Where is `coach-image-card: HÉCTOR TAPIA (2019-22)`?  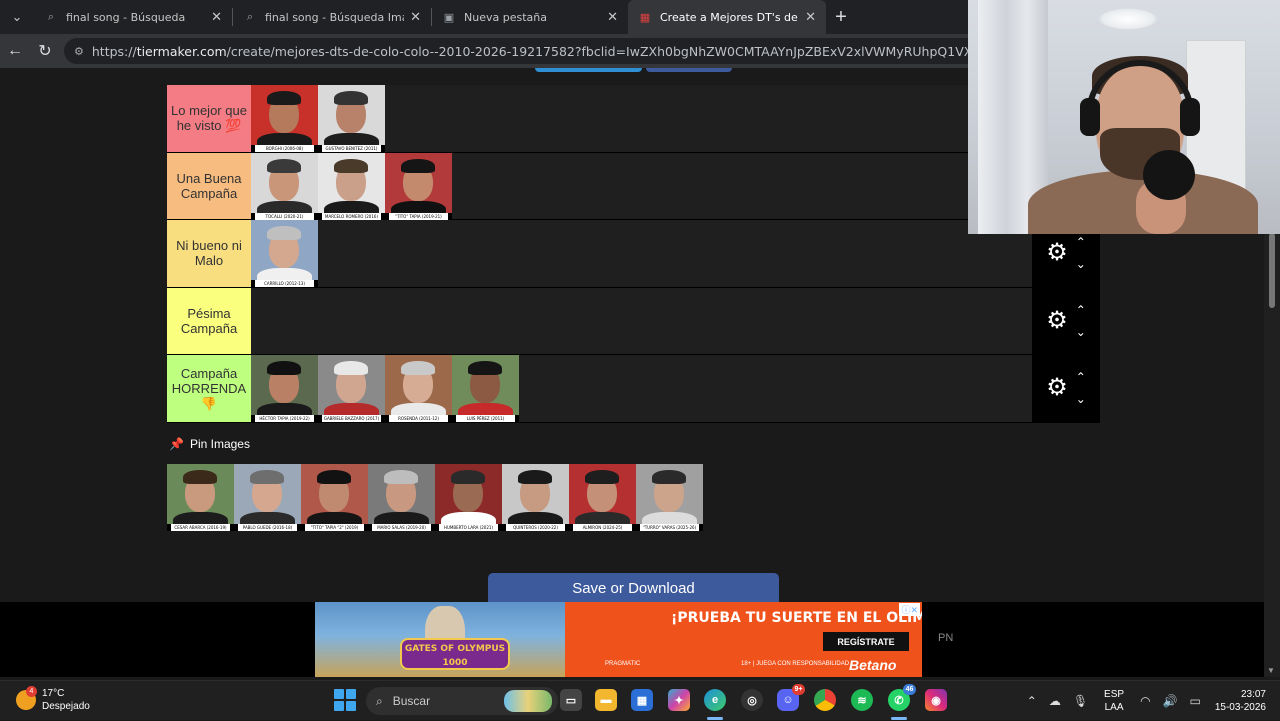
coach-image-card: HÉCTOR TAPIA (2019-22) is located at coordinates (284, 388).